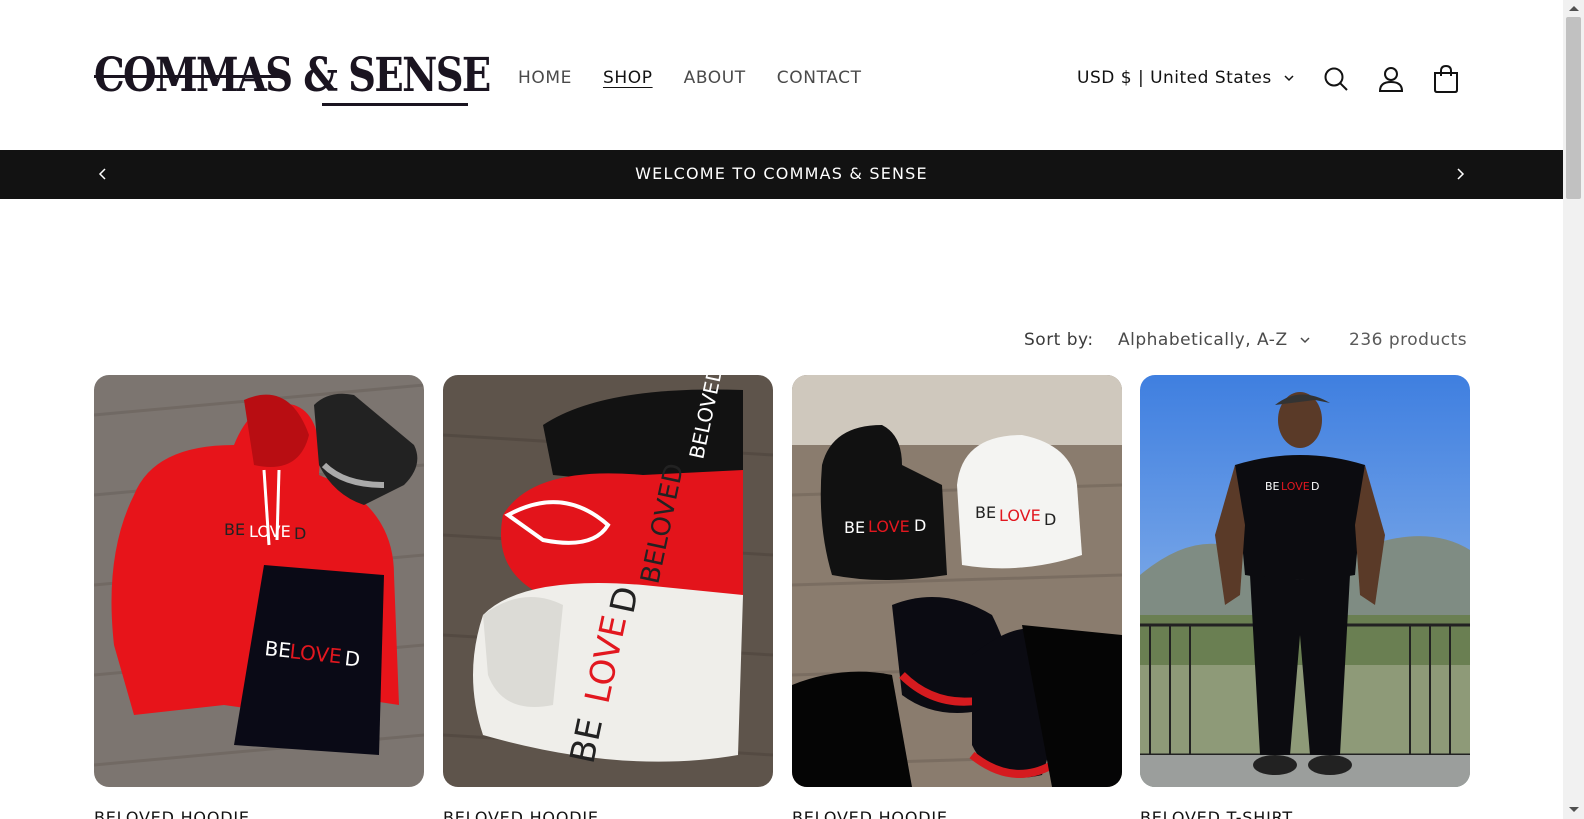 This screenshot has width=1584, height=819. I want to click on product-count: 236 products, so click(1408, 340).